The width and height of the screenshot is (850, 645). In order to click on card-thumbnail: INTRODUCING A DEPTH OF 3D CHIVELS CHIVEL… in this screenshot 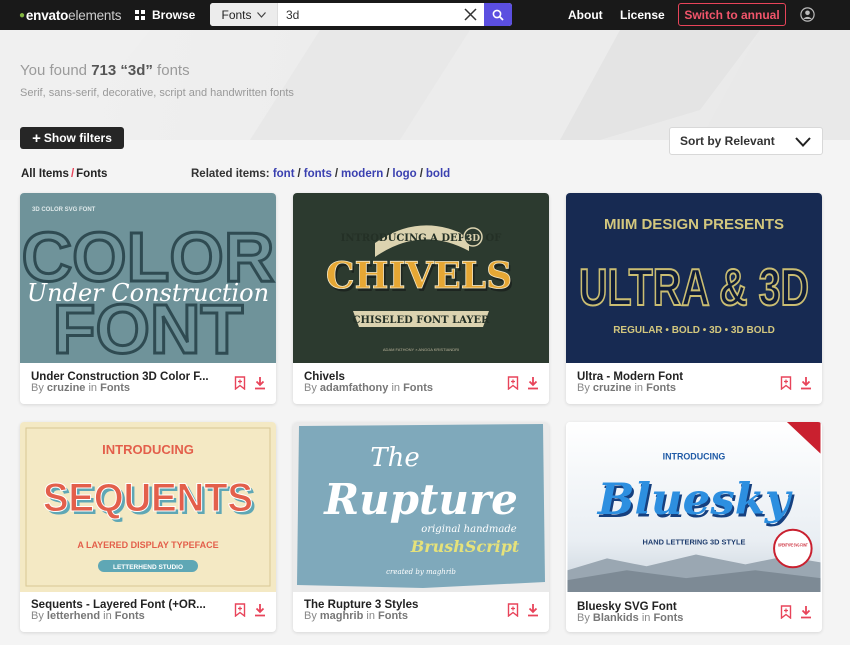, I will do `click(421, 278)`.